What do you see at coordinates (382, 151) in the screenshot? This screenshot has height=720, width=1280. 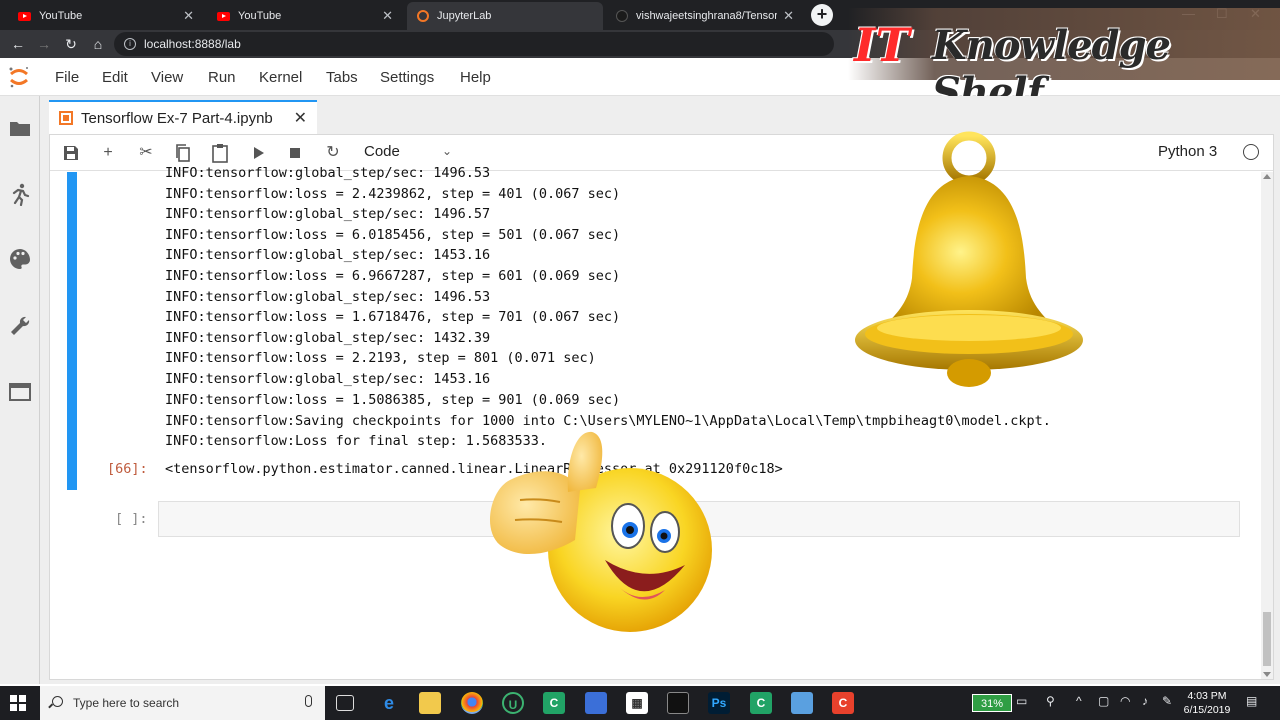 I see `cell-type-select: Code` at bounding box center [382, 151].